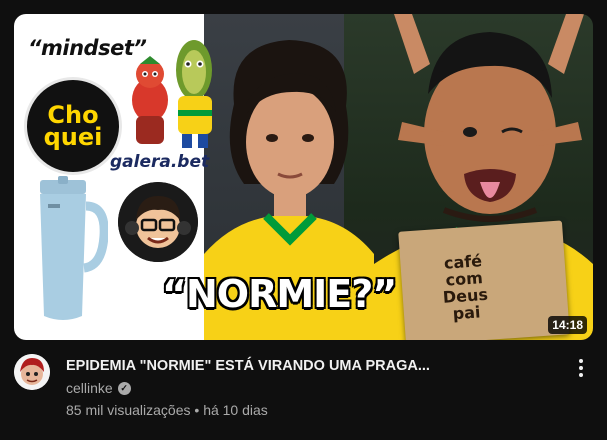 This screenshot has height=440, width=607. What do you see at coordinates (73, 137) in the screenshot?
I see `choquei-logo-line2: quei` at bounding box center [73, 137].